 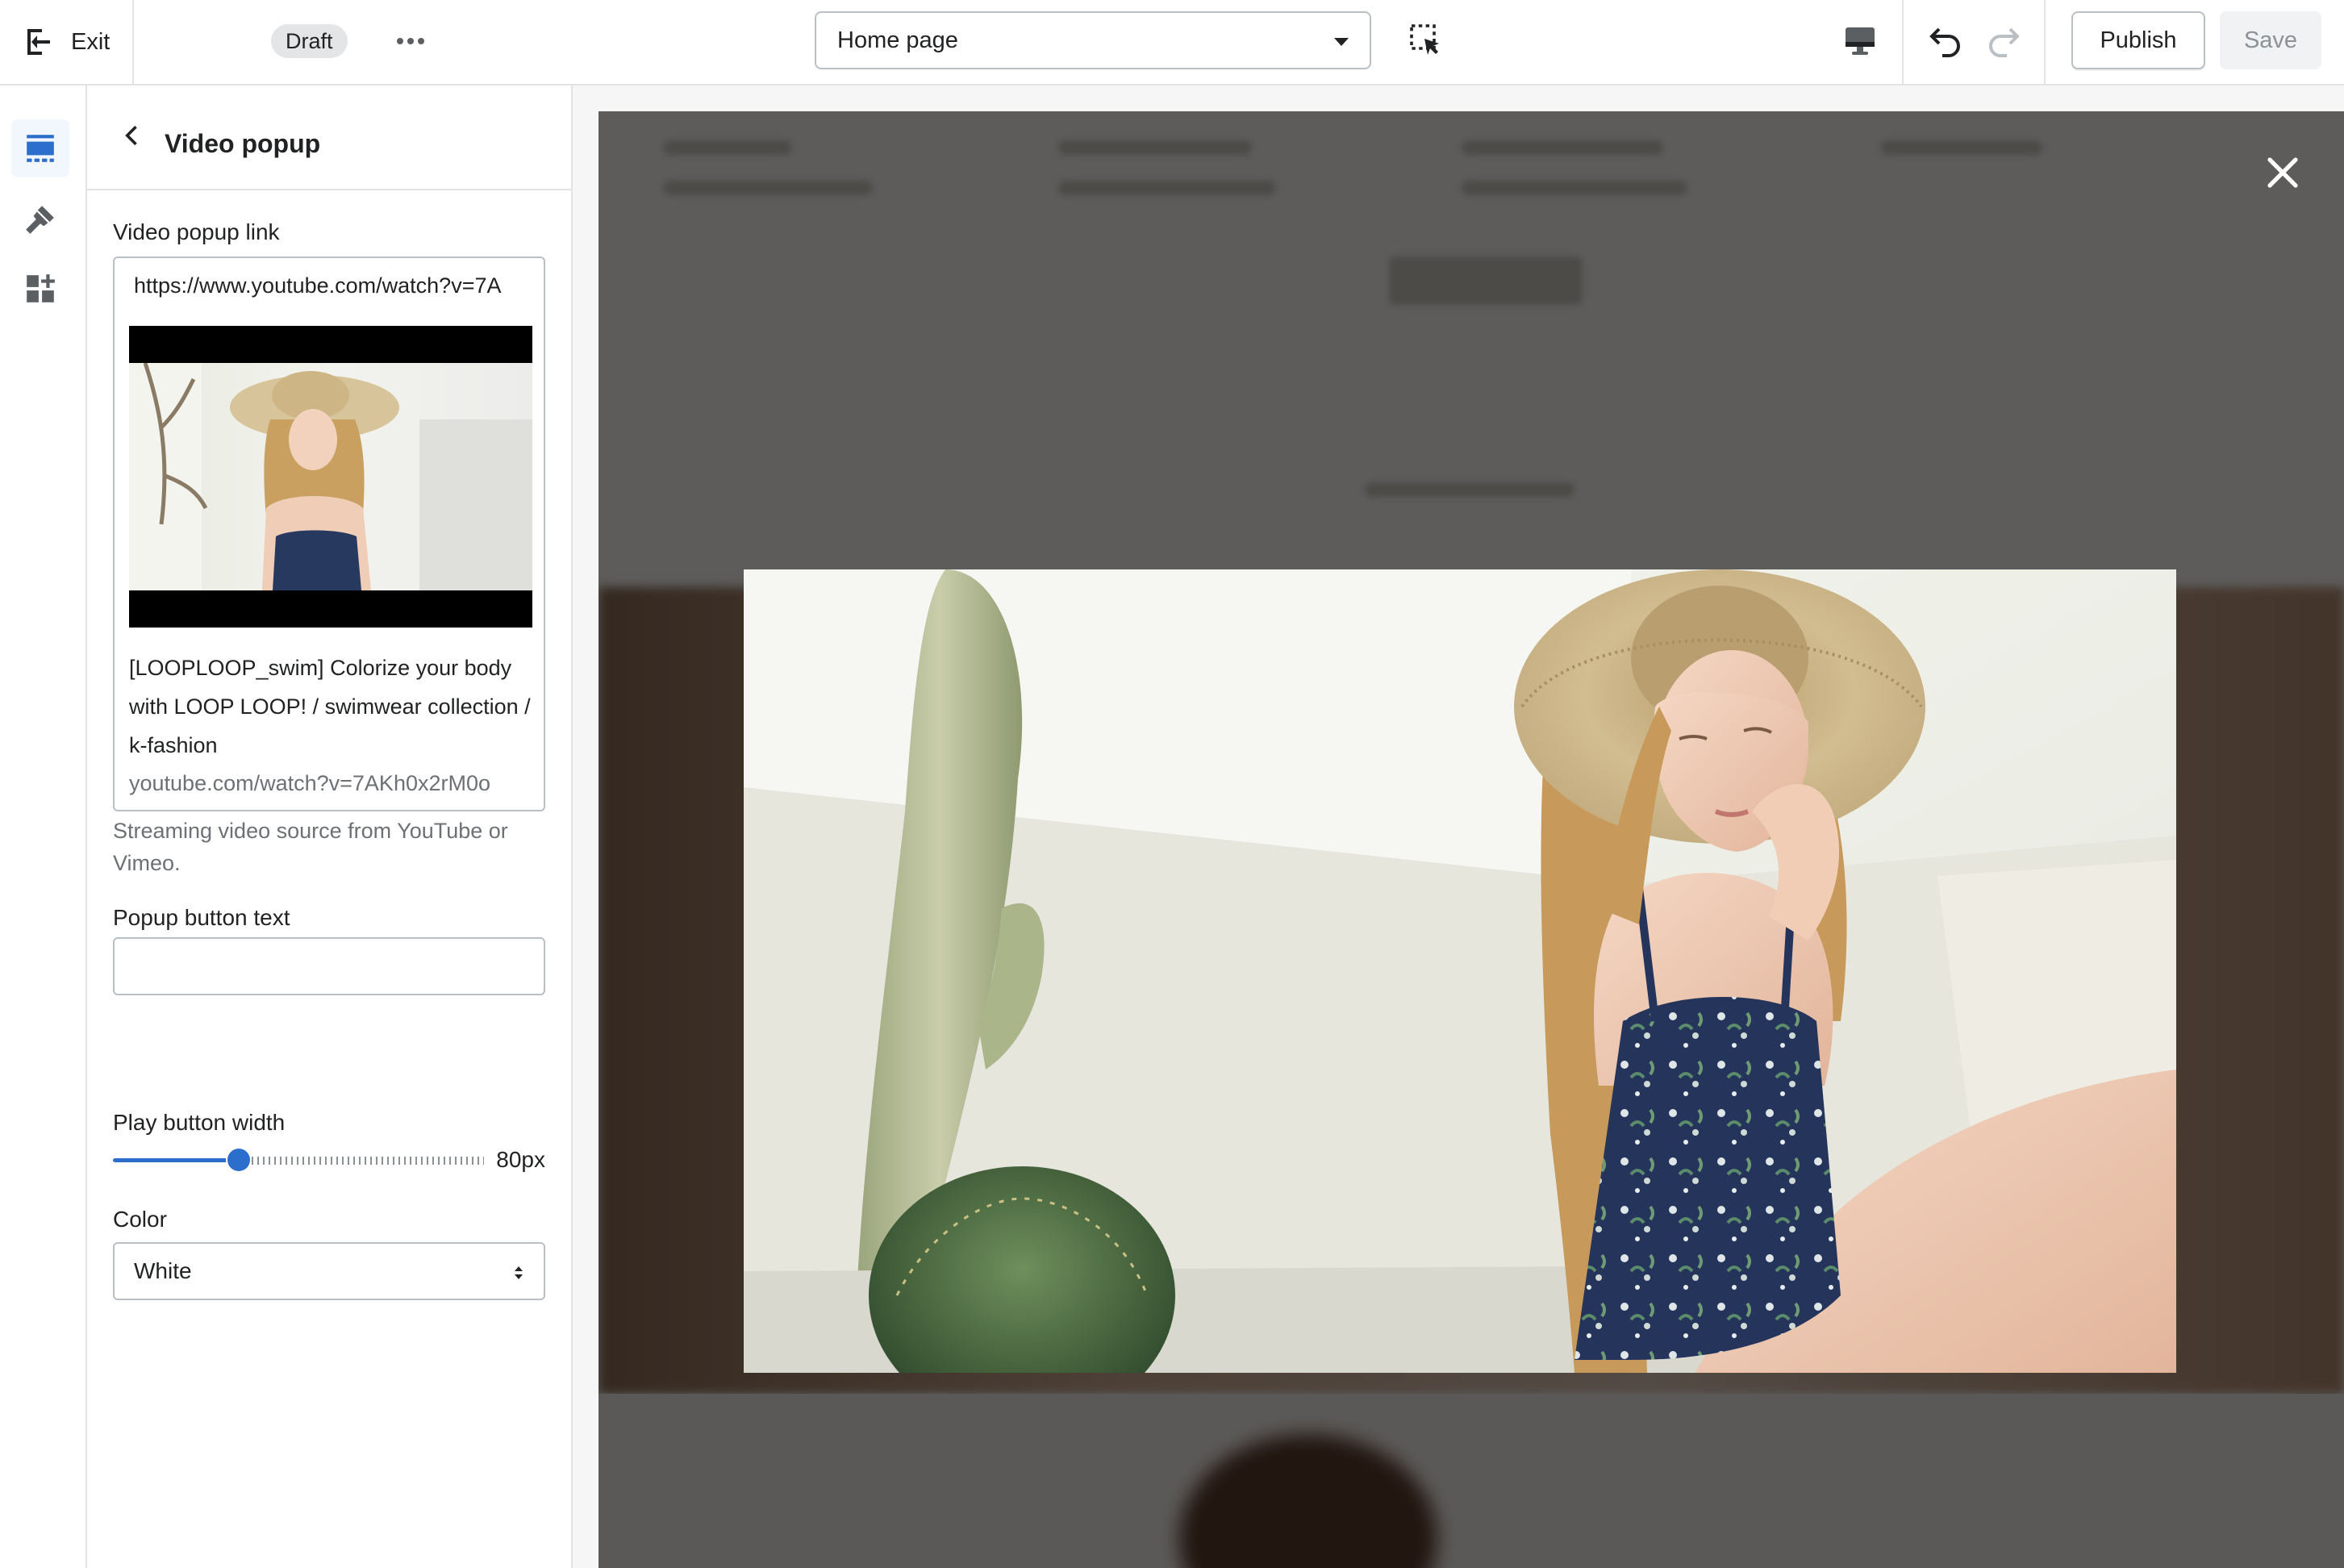 I want to click on slider-handle, so click(x=238, y=1160).